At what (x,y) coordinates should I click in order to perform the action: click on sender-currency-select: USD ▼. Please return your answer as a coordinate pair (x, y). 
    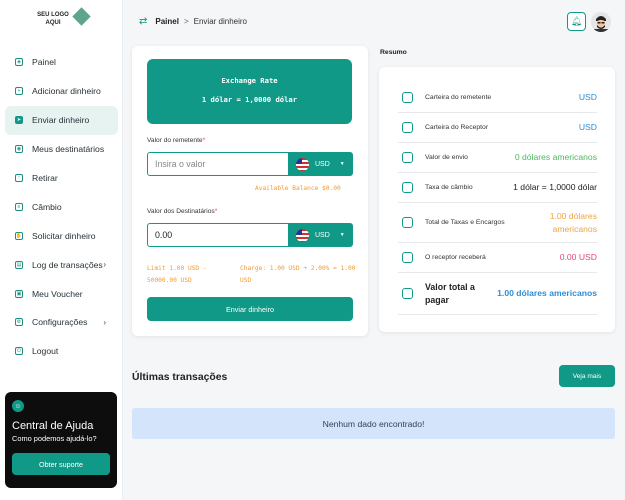
    Looking at the image, I should click on (320, 164).